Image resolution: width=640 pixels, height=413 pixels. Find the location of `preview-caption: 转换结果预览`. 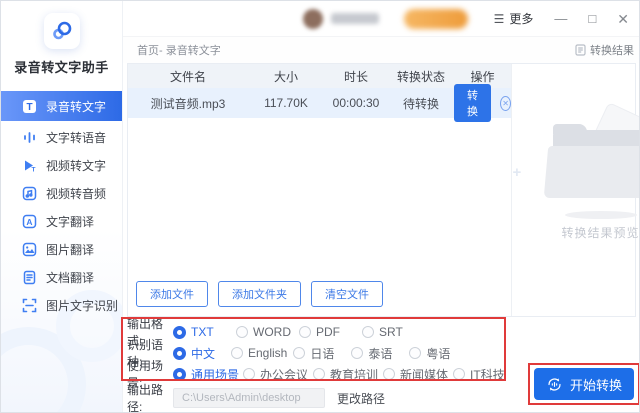

preview-caption: 转换结果预览 is located at coordinates (600, 233).